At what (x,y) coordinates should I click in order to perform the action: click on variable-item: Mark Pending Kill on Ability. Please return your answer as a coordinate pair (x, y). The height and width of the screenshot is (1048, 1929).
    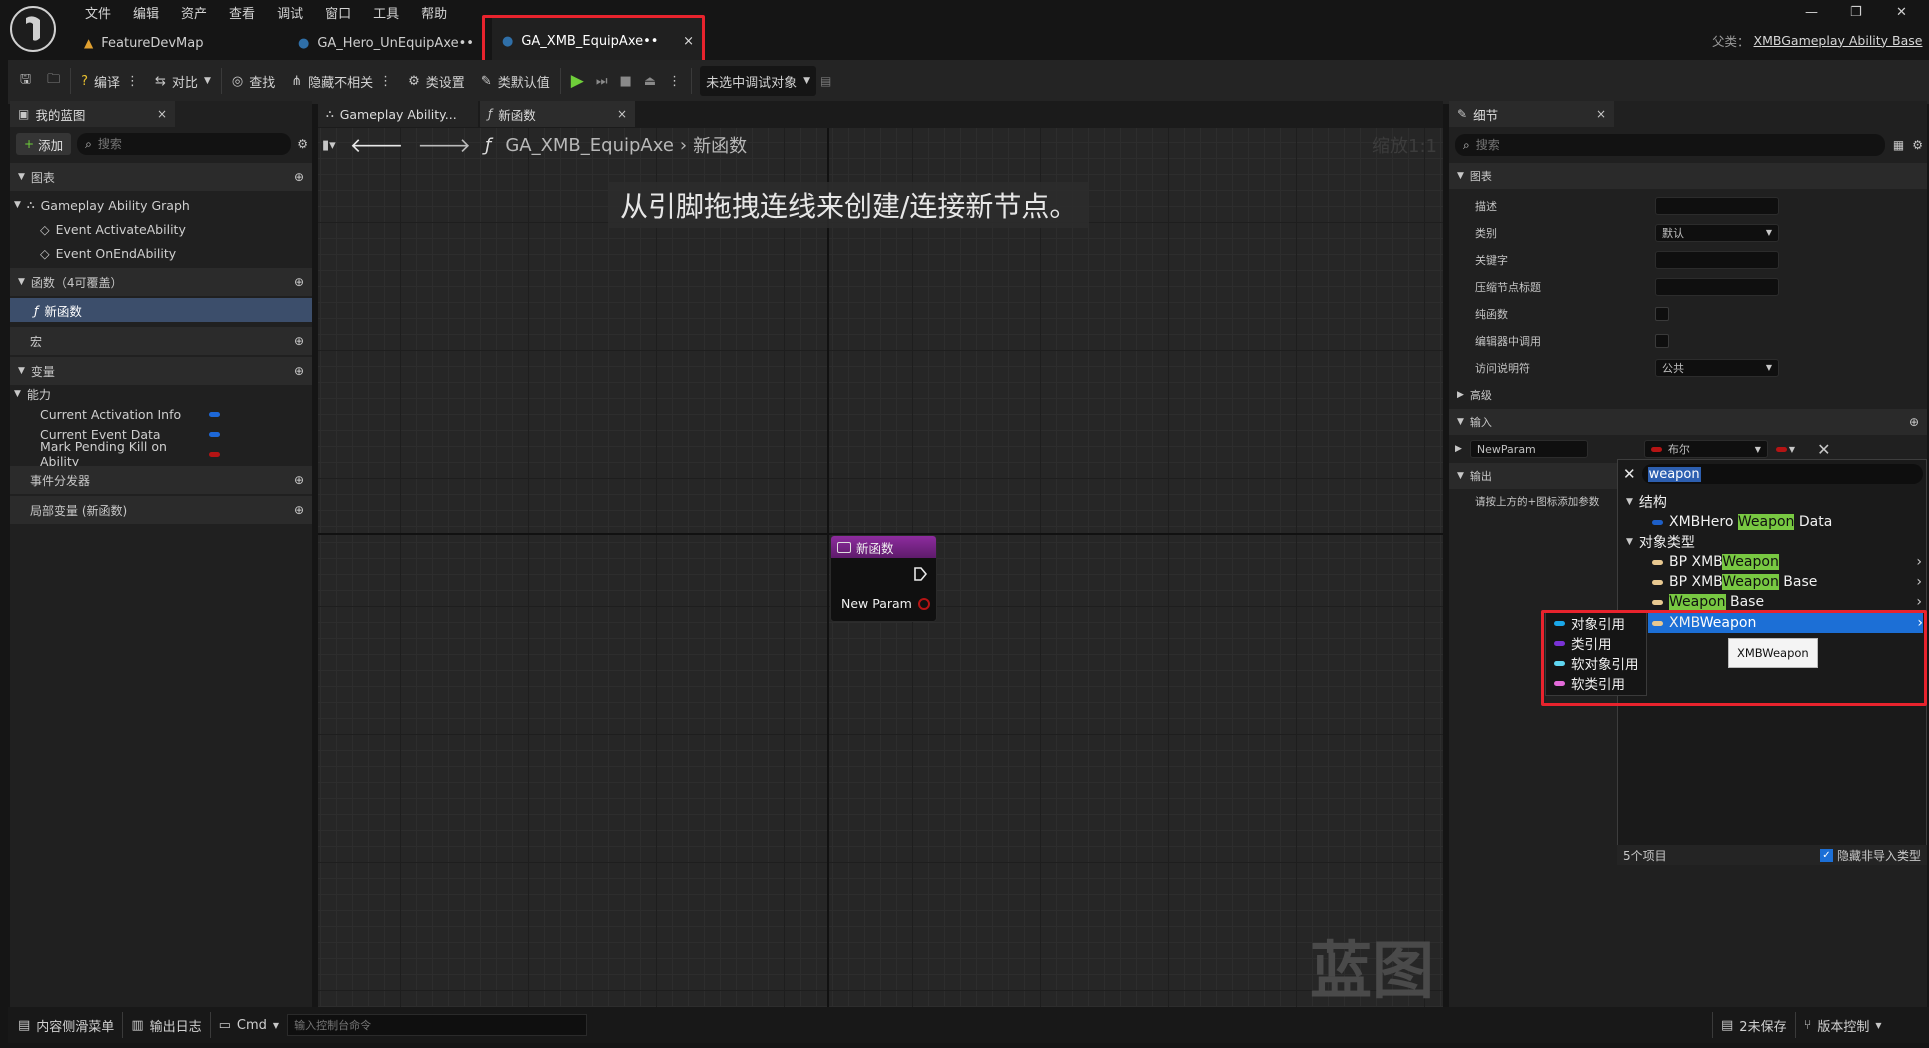
    Looking at the image, I should click on (130, 454).